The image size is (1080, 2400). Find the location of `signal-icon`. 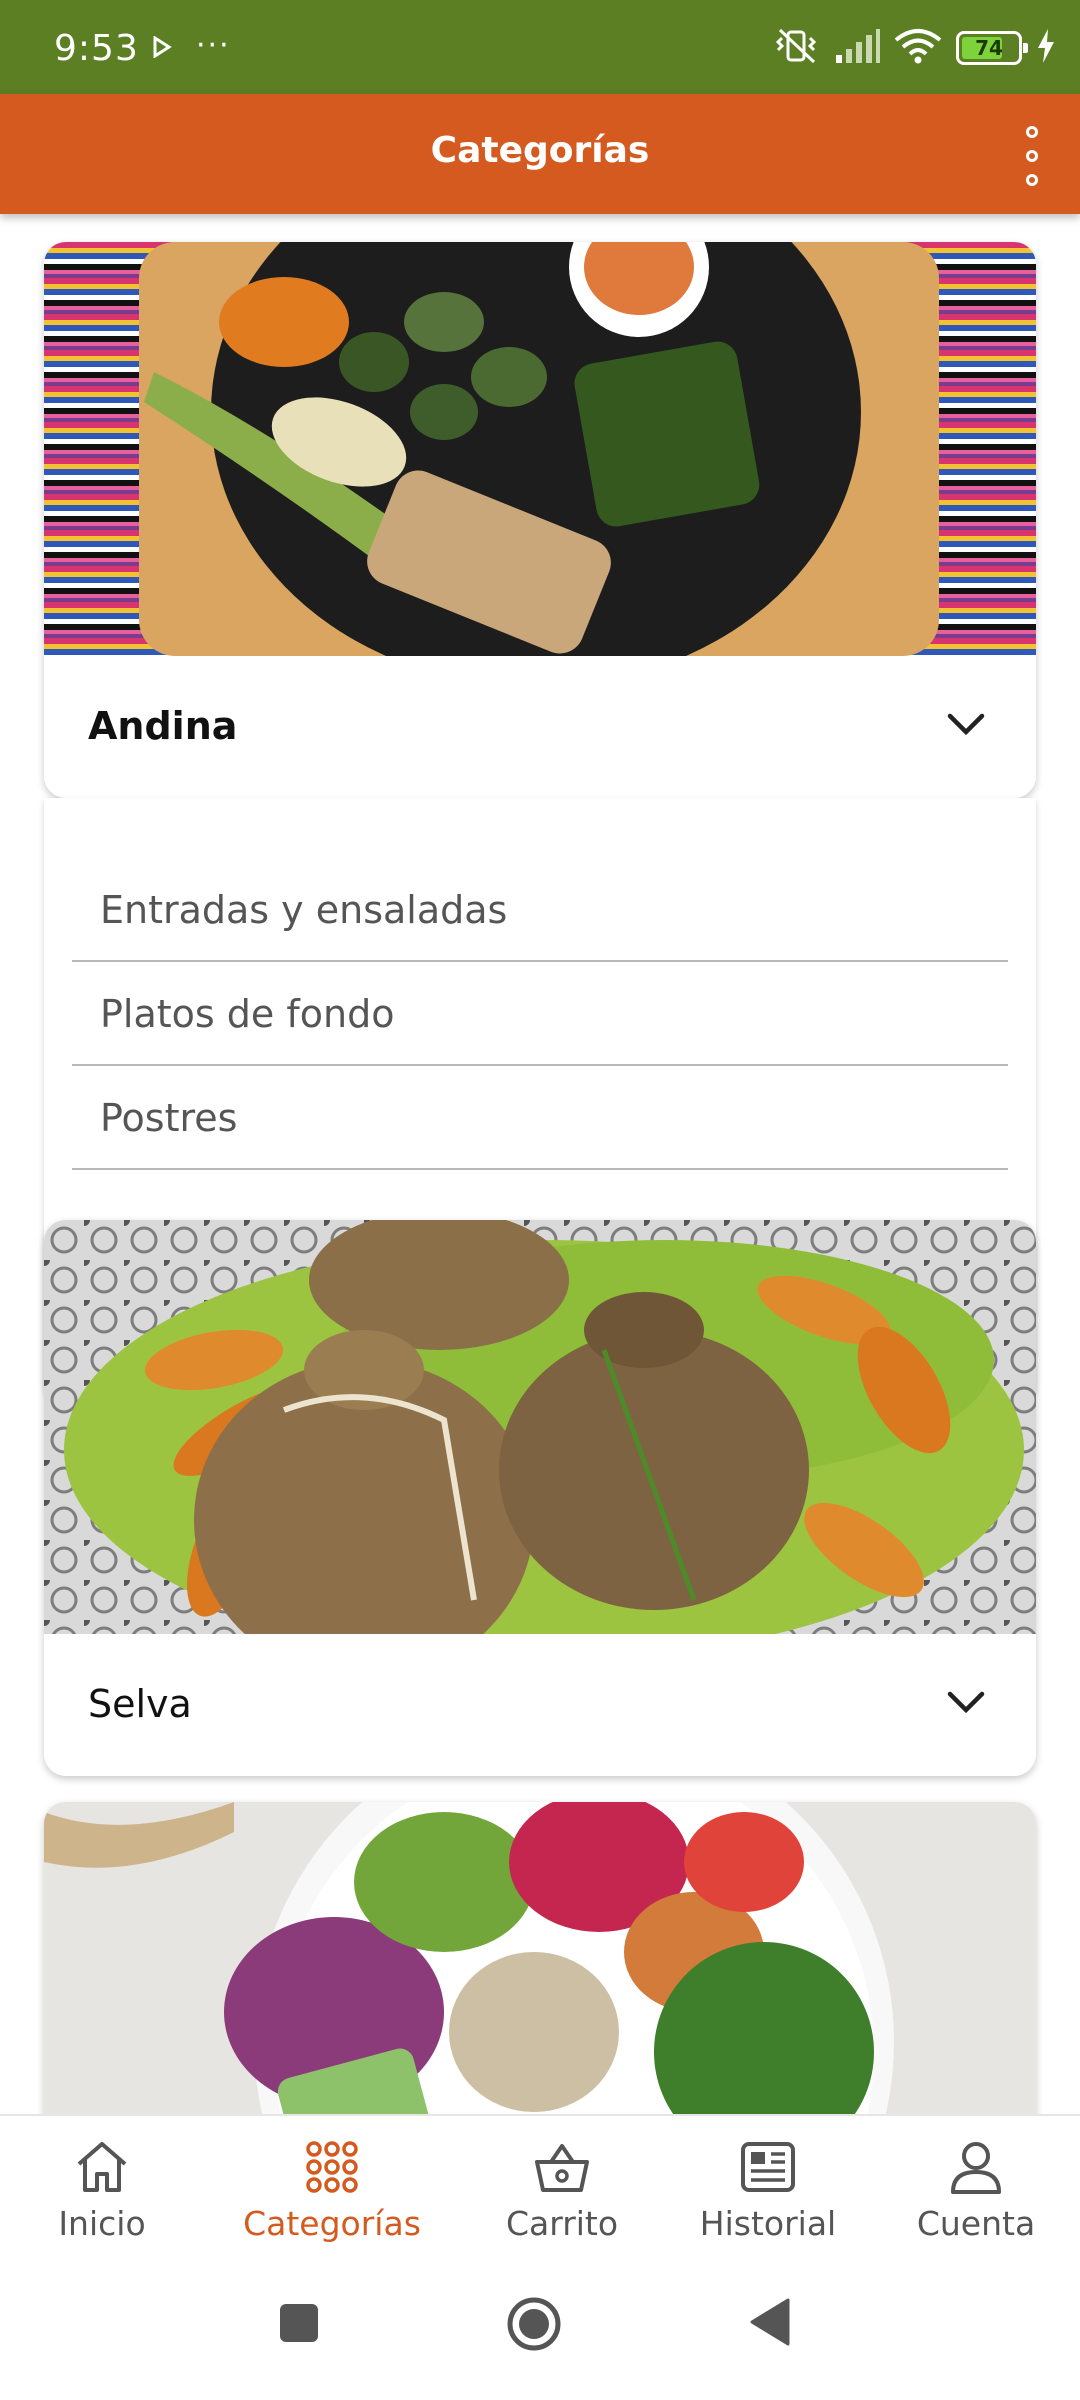

signal-icon is located at coordinates (857, 48).